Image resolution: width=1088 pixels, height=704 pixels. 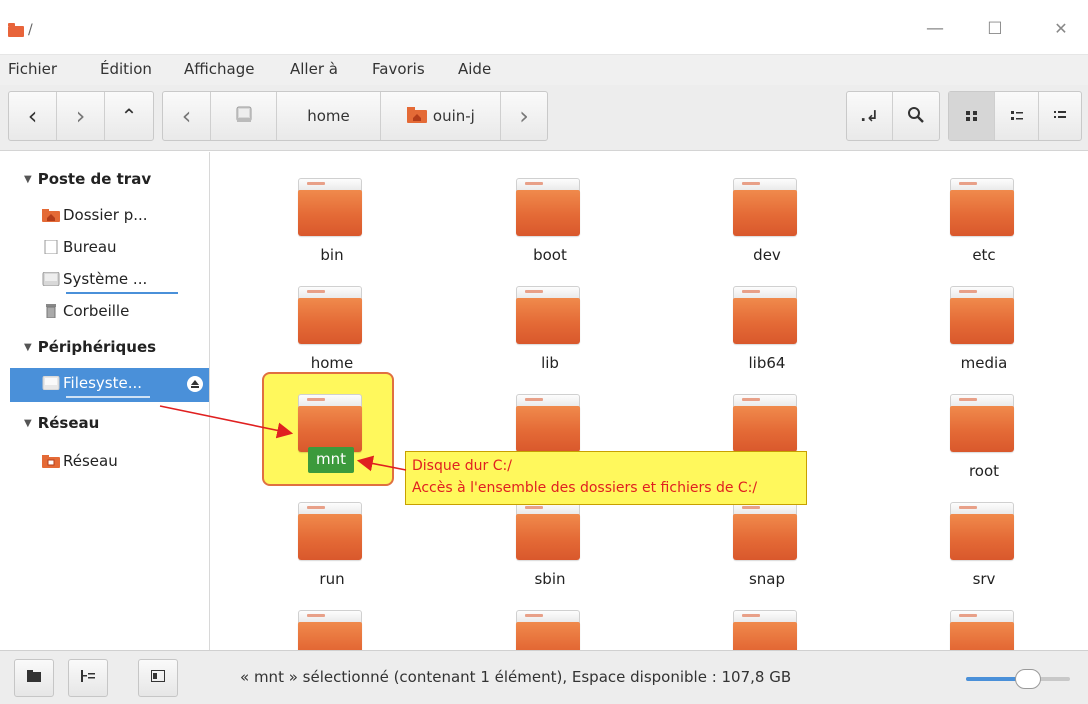 I want to click on folder-item: run, so click(x=332, y=550).